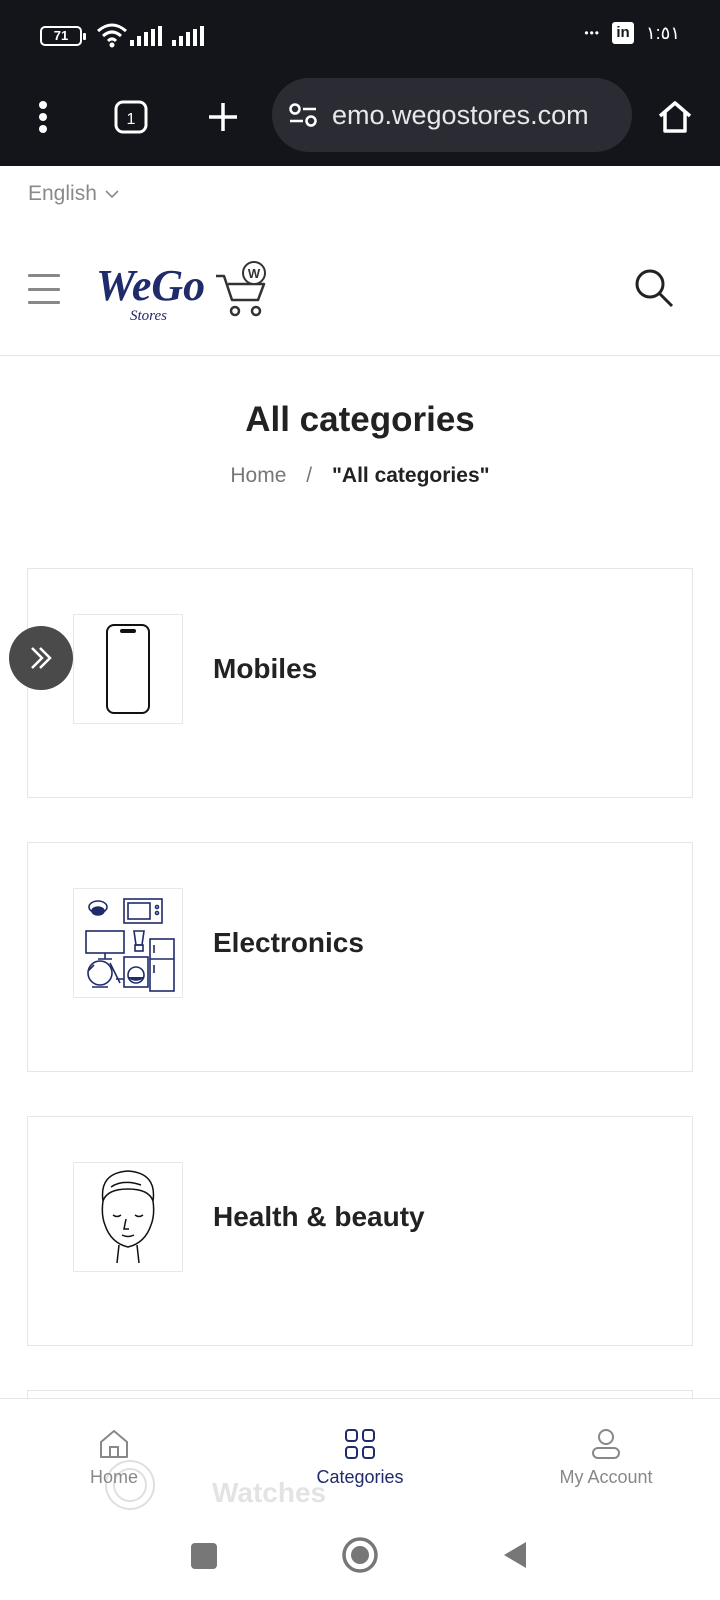 This screenshot has height=1600, width=720. I want to click on category-name: Health & beauty, so click(319, 1216).